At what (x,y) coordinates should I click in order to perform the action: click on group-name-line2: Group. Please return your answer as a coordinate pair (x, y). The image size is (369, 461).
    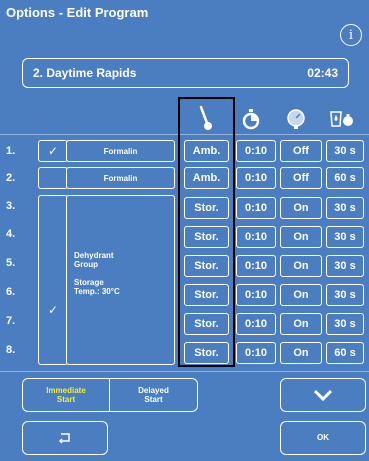
    Looking at the image, I should click on (86, 264).